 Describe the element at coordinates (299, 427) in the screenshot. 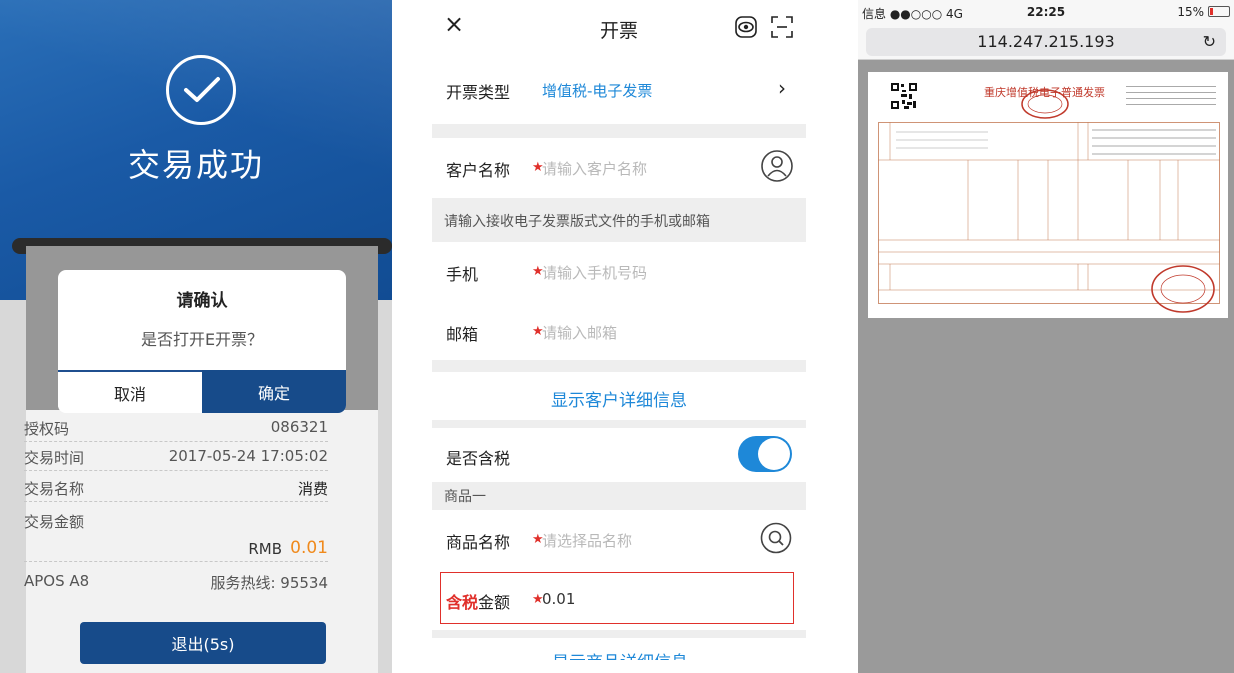

I see `receipt-value: 086321` at that location.